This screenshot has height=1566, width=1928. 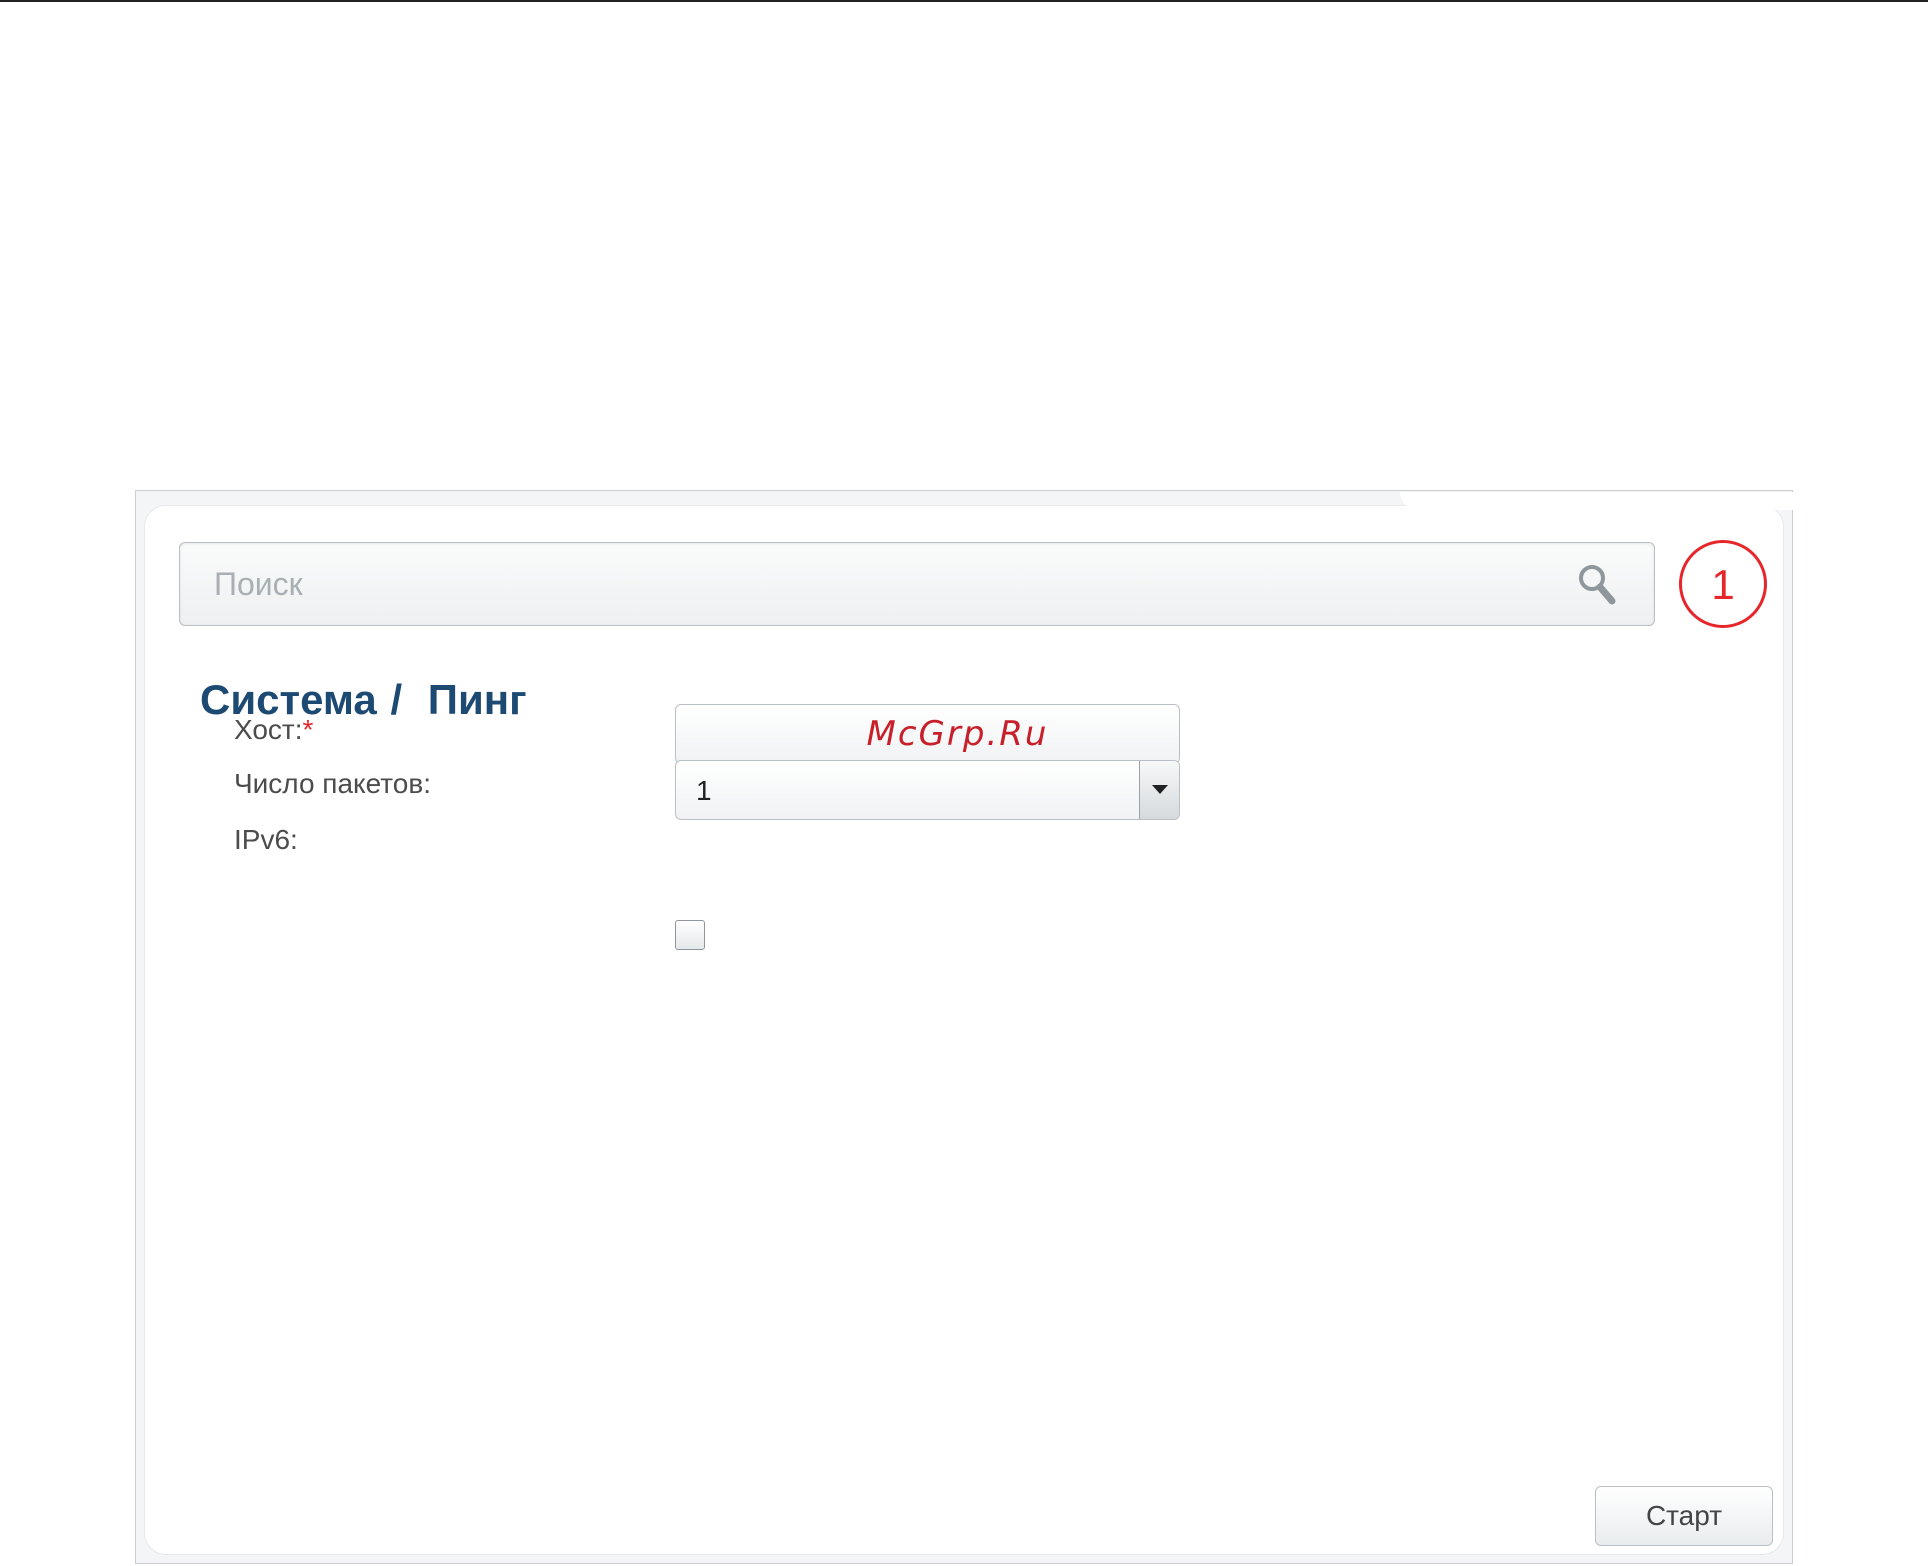 I want to click on host-field: McGrp.Ru, so click(x=927, y=734).